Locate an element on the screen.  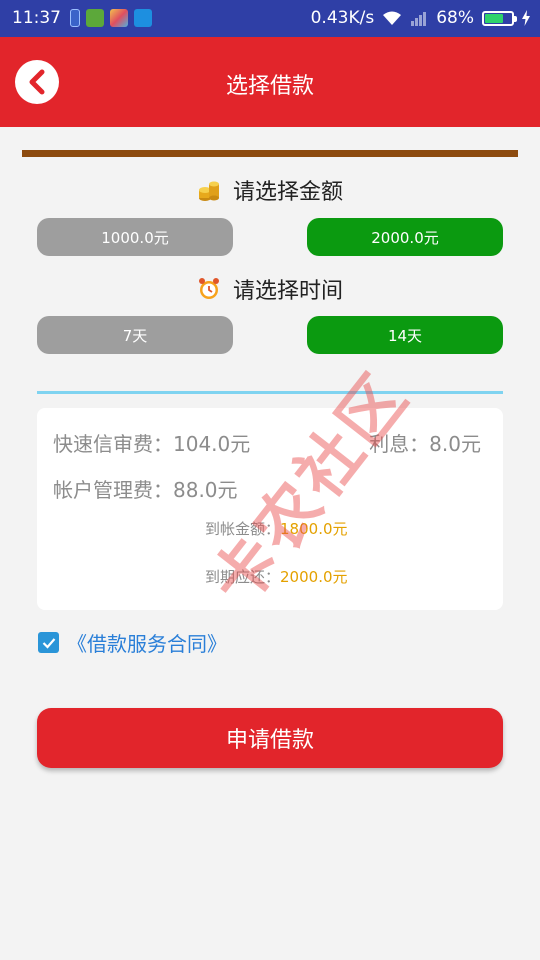
apply-loan-button: 申请借款 is located at coordinates (270, 738).